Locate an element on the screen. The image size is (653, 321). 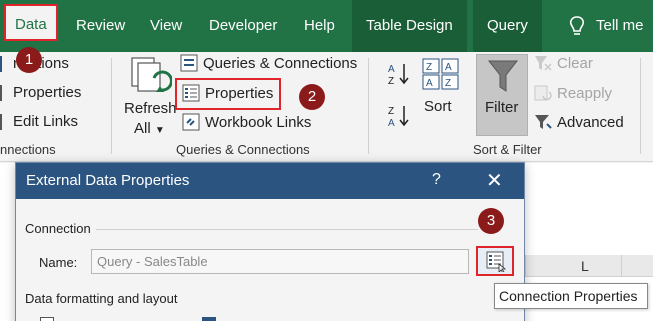
name-label: Name: is located at coordinates (58, 262).